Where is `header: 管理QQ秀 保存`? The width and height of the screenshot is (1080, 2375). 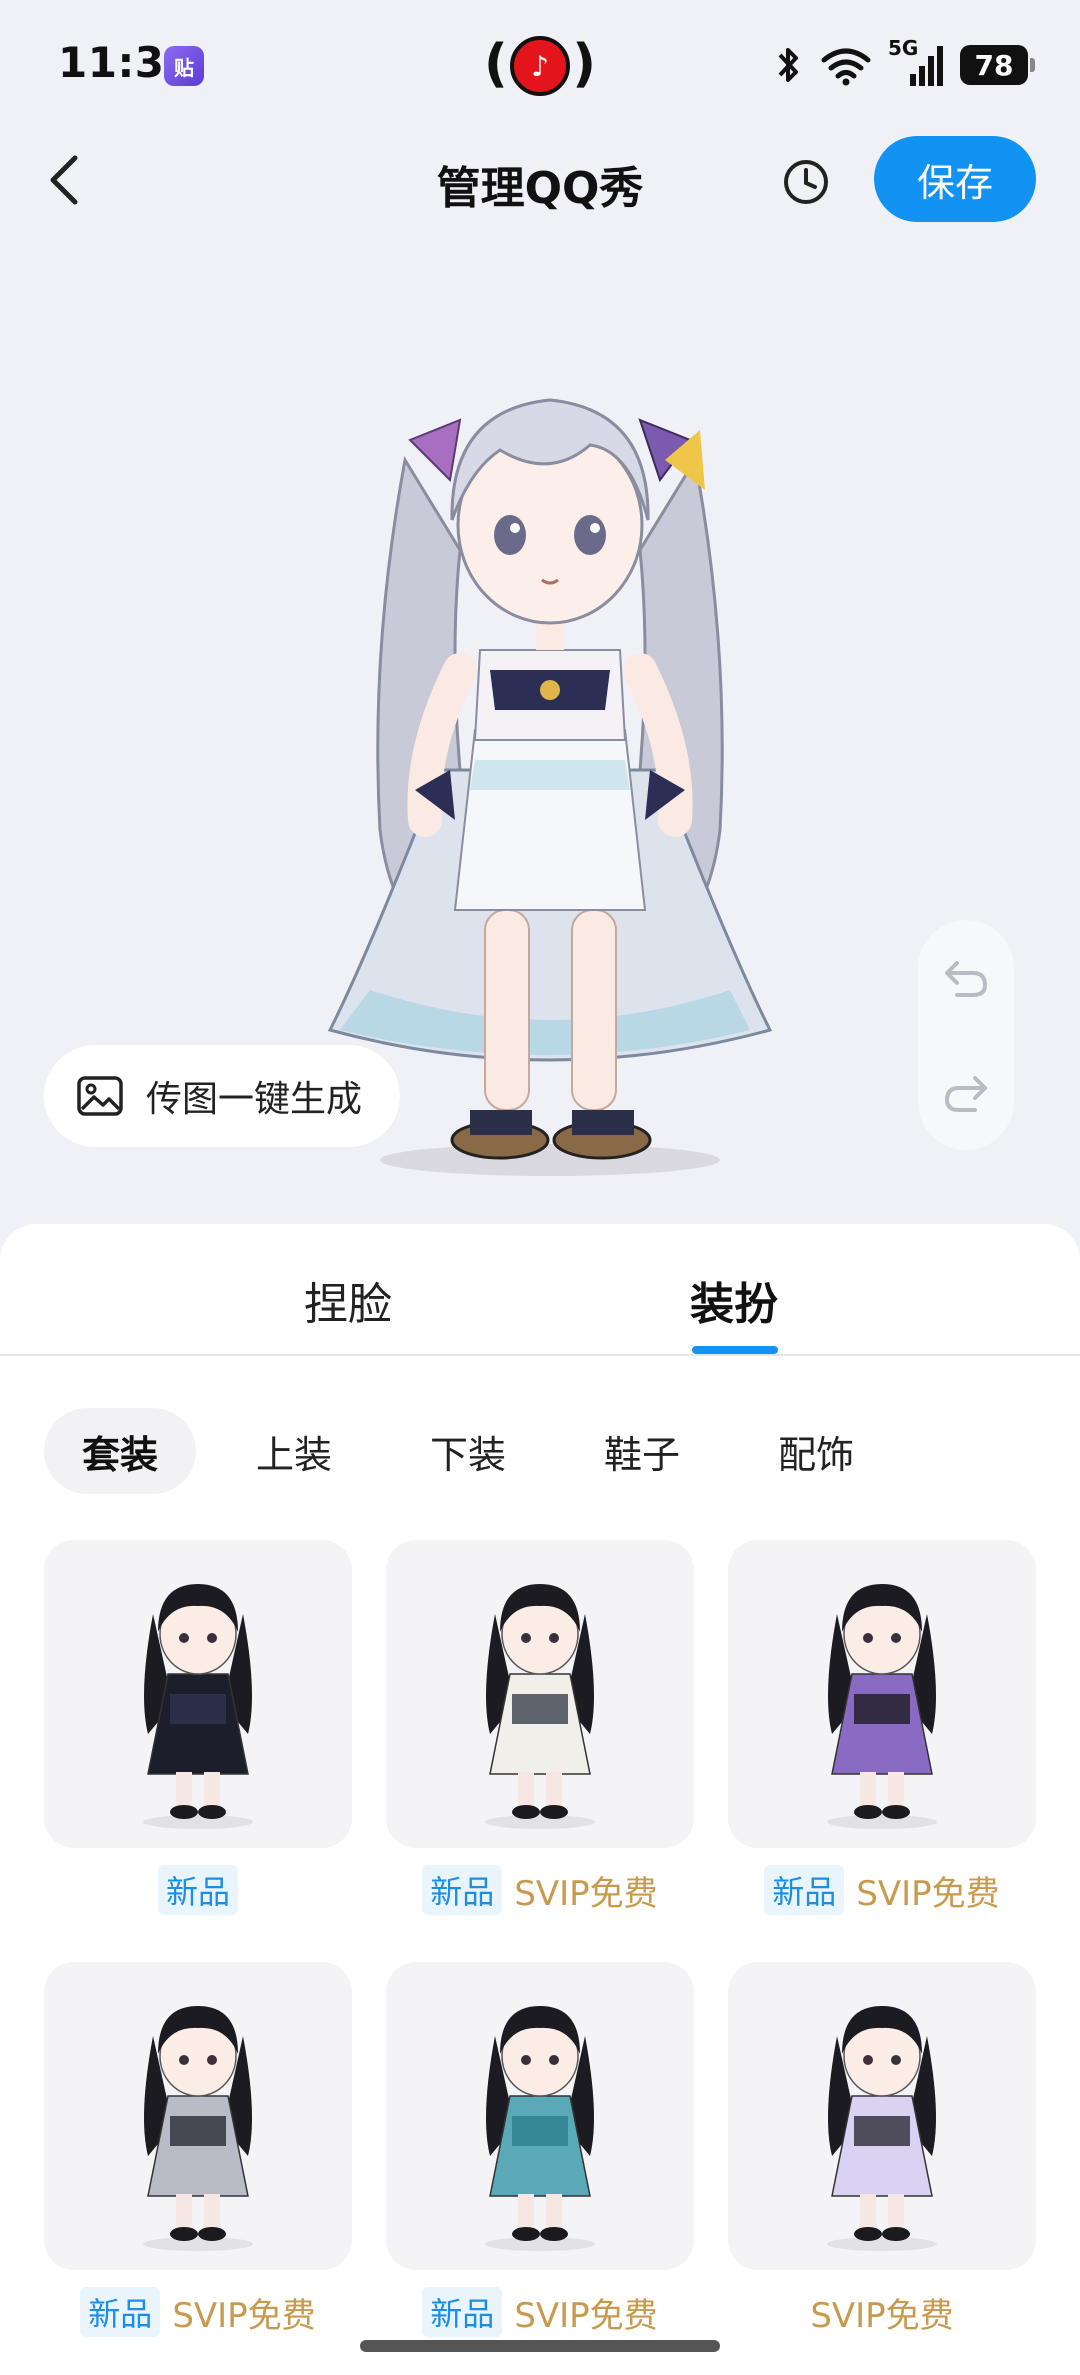
header: 管理QQ秀 保存 is located at coordinates (540, 180).